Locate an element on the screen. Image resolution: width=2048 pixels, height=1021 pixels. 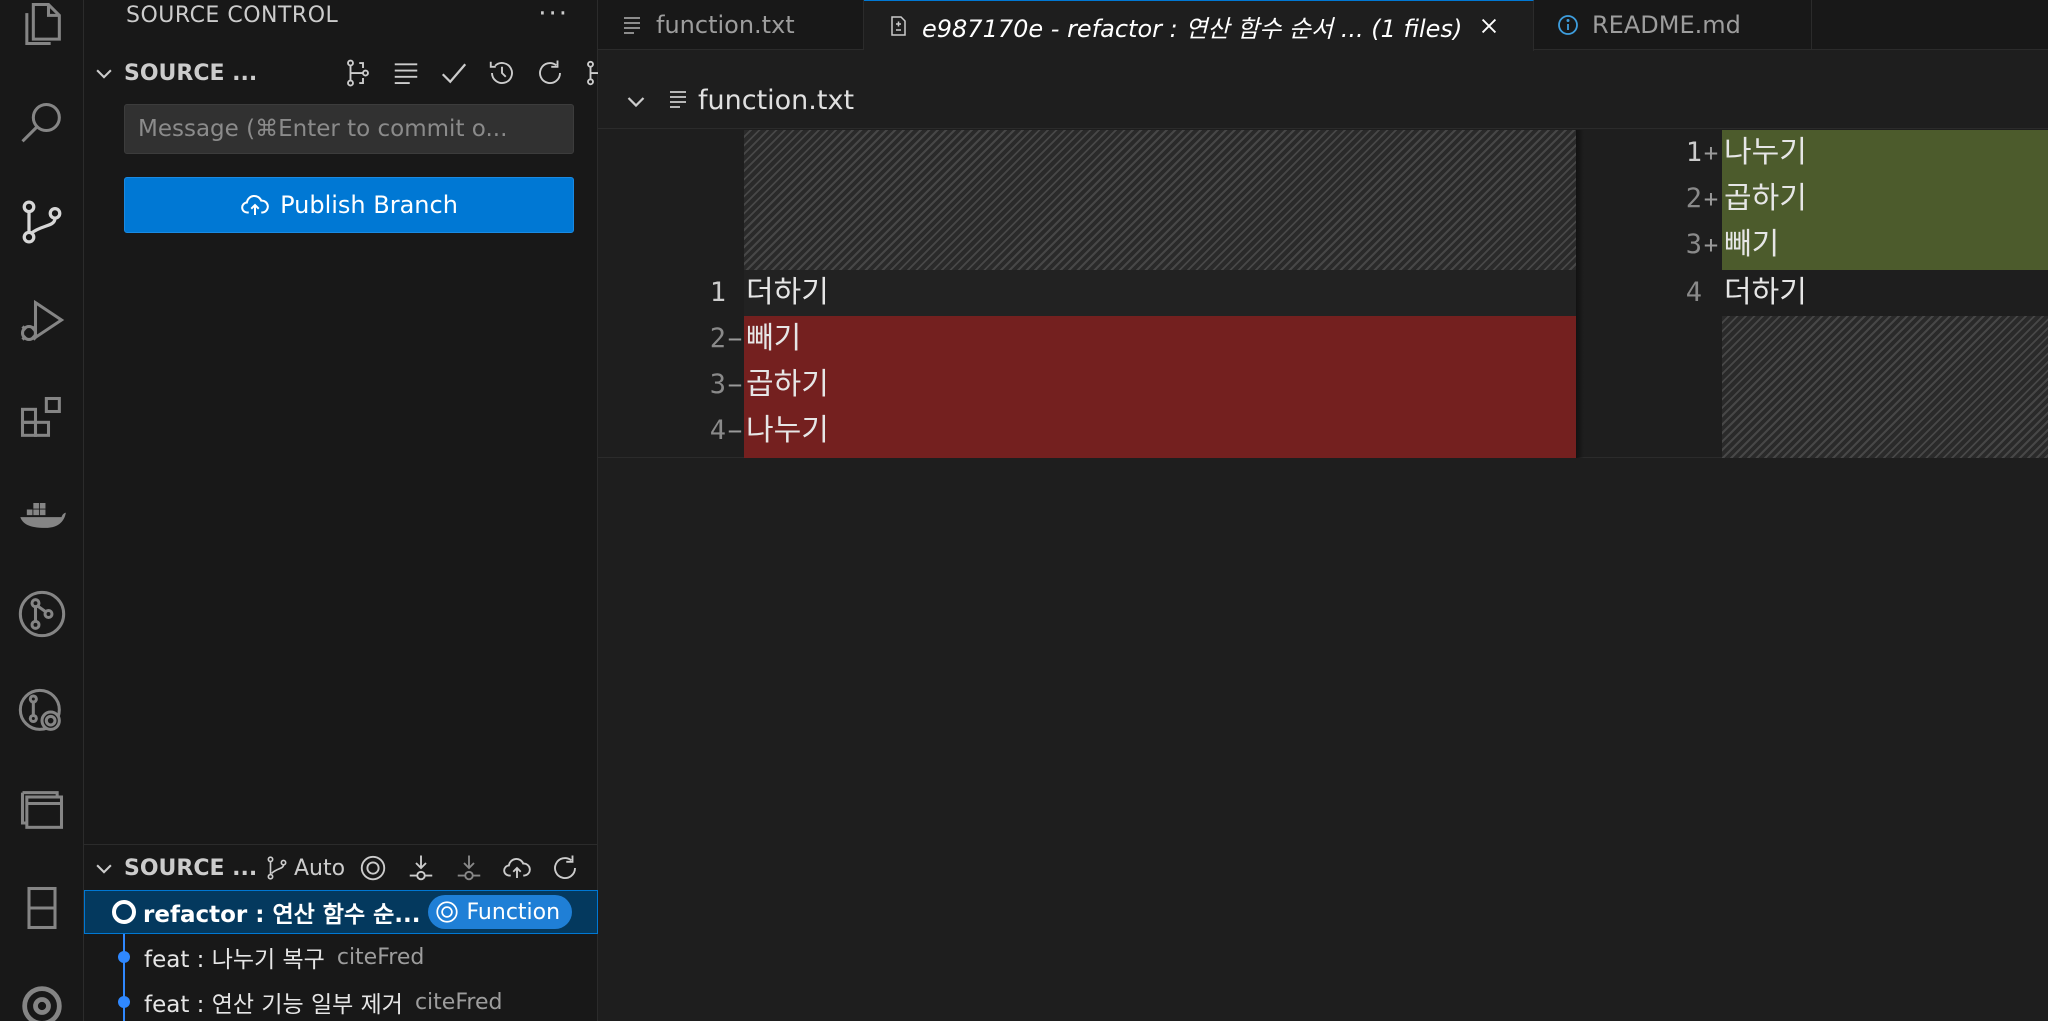
commit-message: feat : 연산 기능 일부 제거 is located at coordinates (273, 1005).